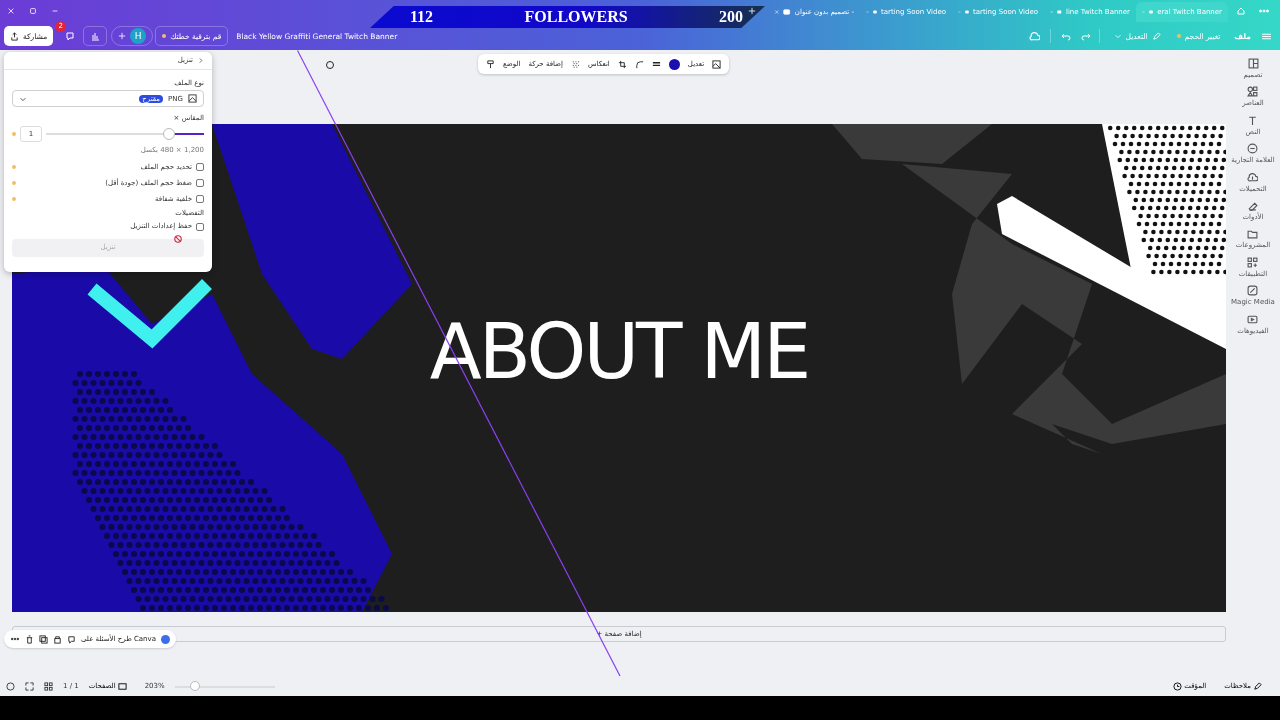  I want to click on transparency-icon, so click(575, 64).